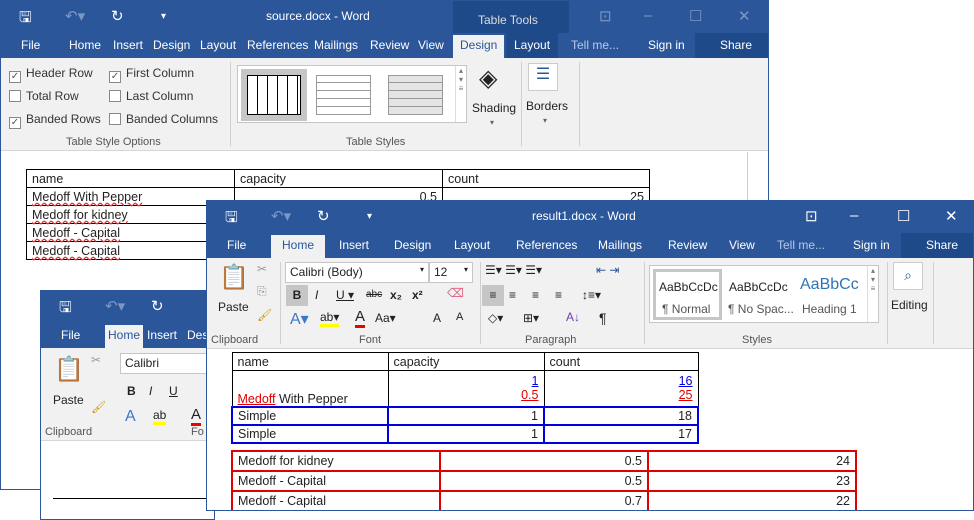 The image size is (974, 520). What do you see at coordinates (437, 318) in the screenshot?
I see `grow-font-icon: A` at bounding box center [437, 318].